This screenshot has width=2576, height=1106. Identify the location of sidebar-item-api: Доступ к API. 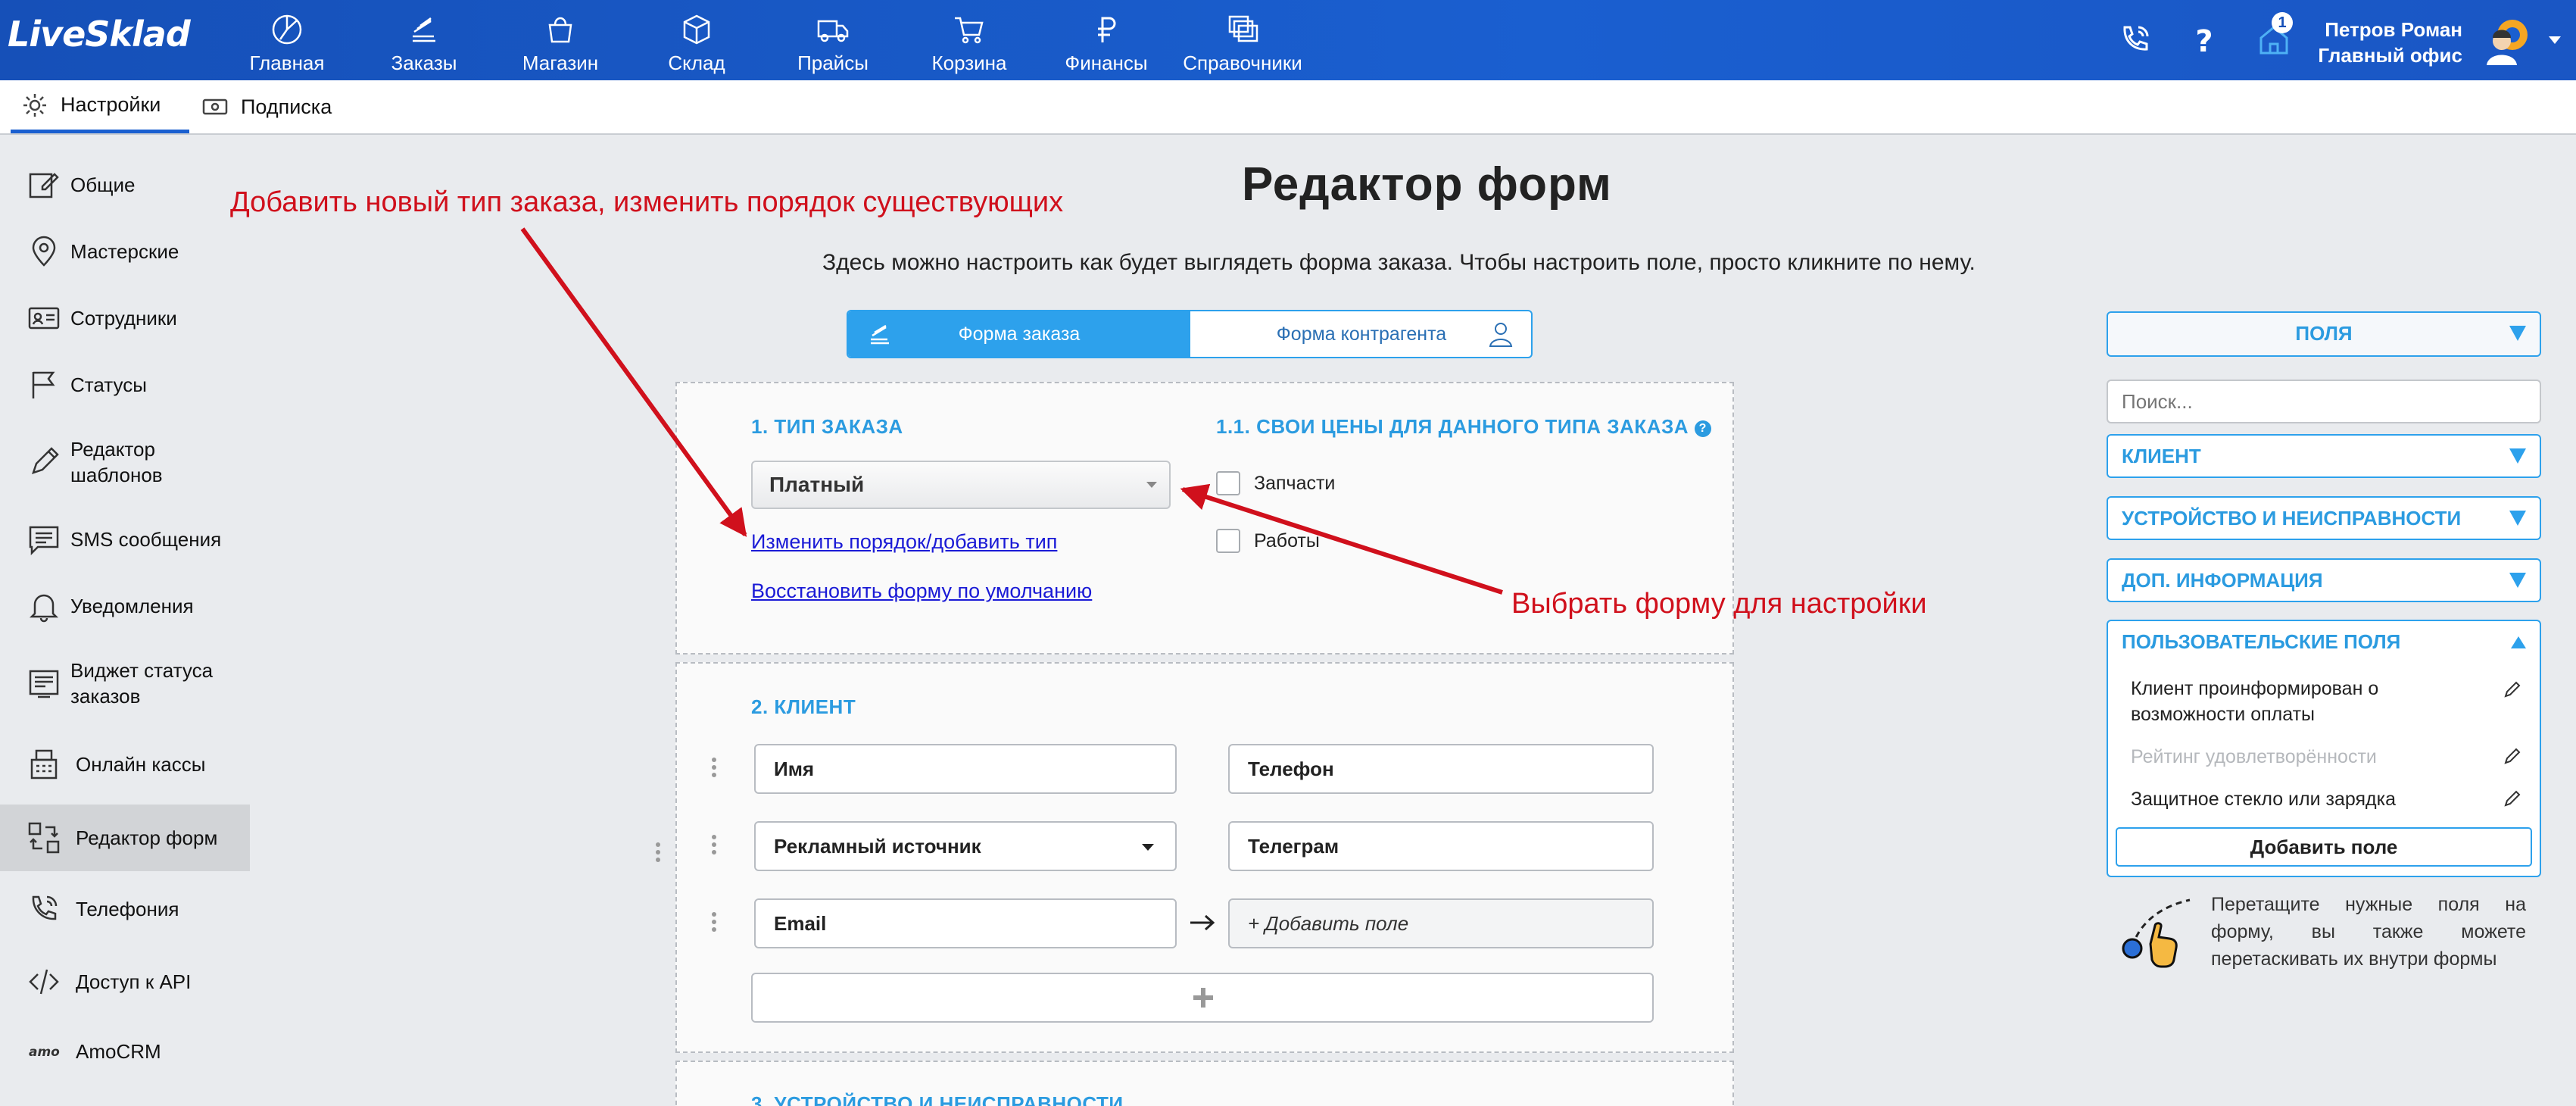
(125, 982).